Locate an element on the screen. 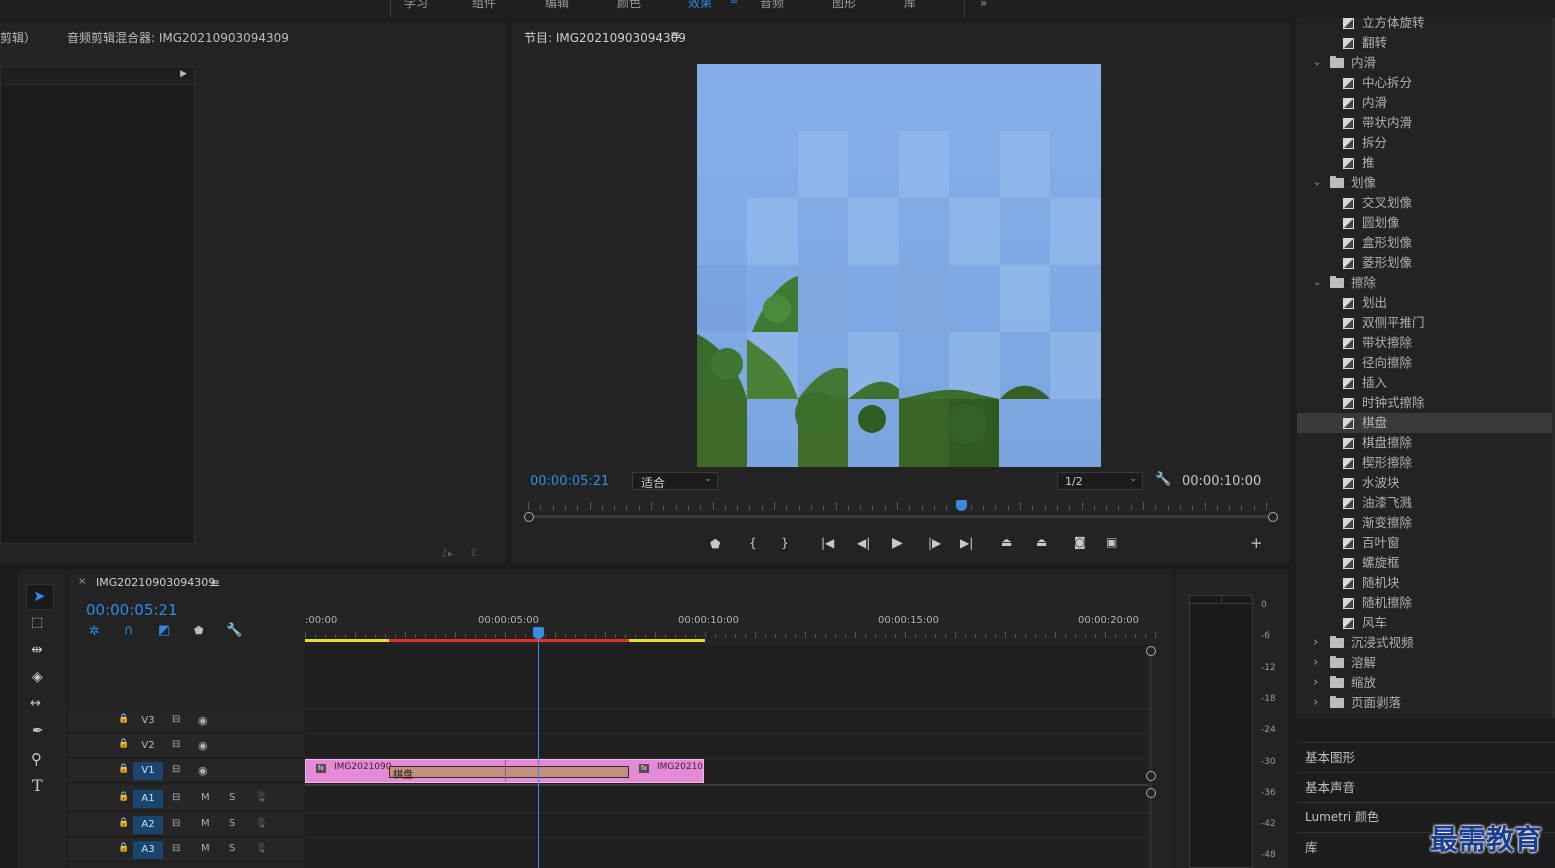  camera-icon: ◙ is located at coordinates (1080, 542).